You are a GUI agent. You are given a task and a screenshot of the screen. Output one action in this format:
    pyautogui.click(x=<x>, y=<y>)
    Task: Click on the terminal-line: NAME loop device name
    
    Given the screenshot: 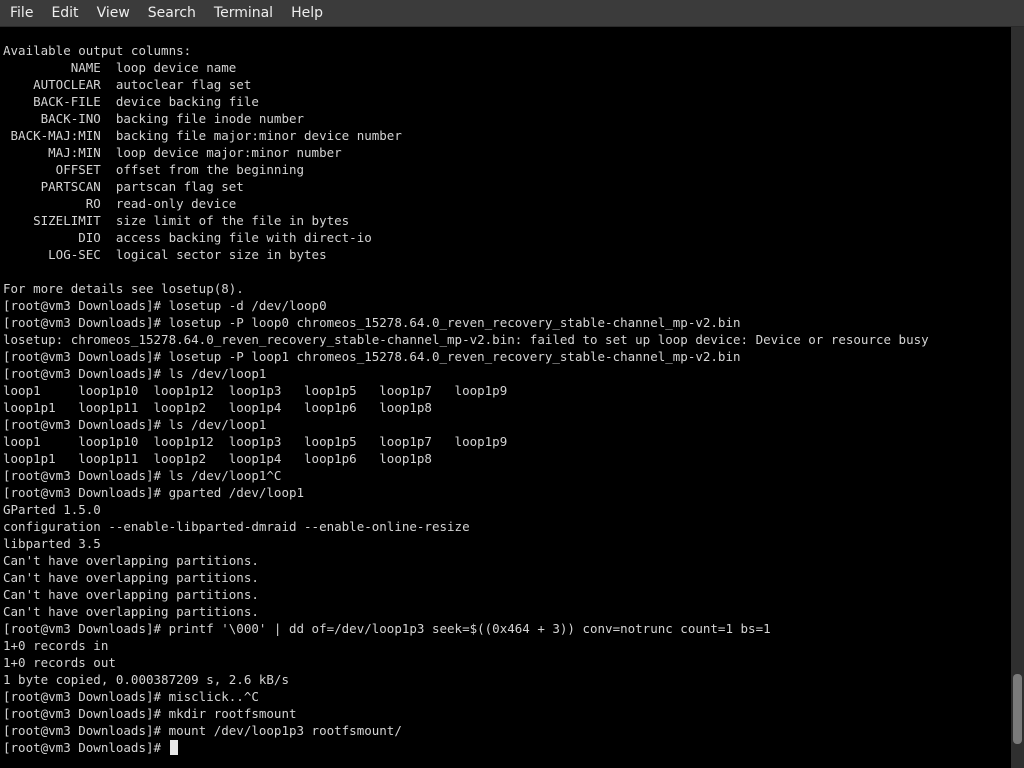 What is the action you would take?
    pyautogui.click(x=120, y=67)
    